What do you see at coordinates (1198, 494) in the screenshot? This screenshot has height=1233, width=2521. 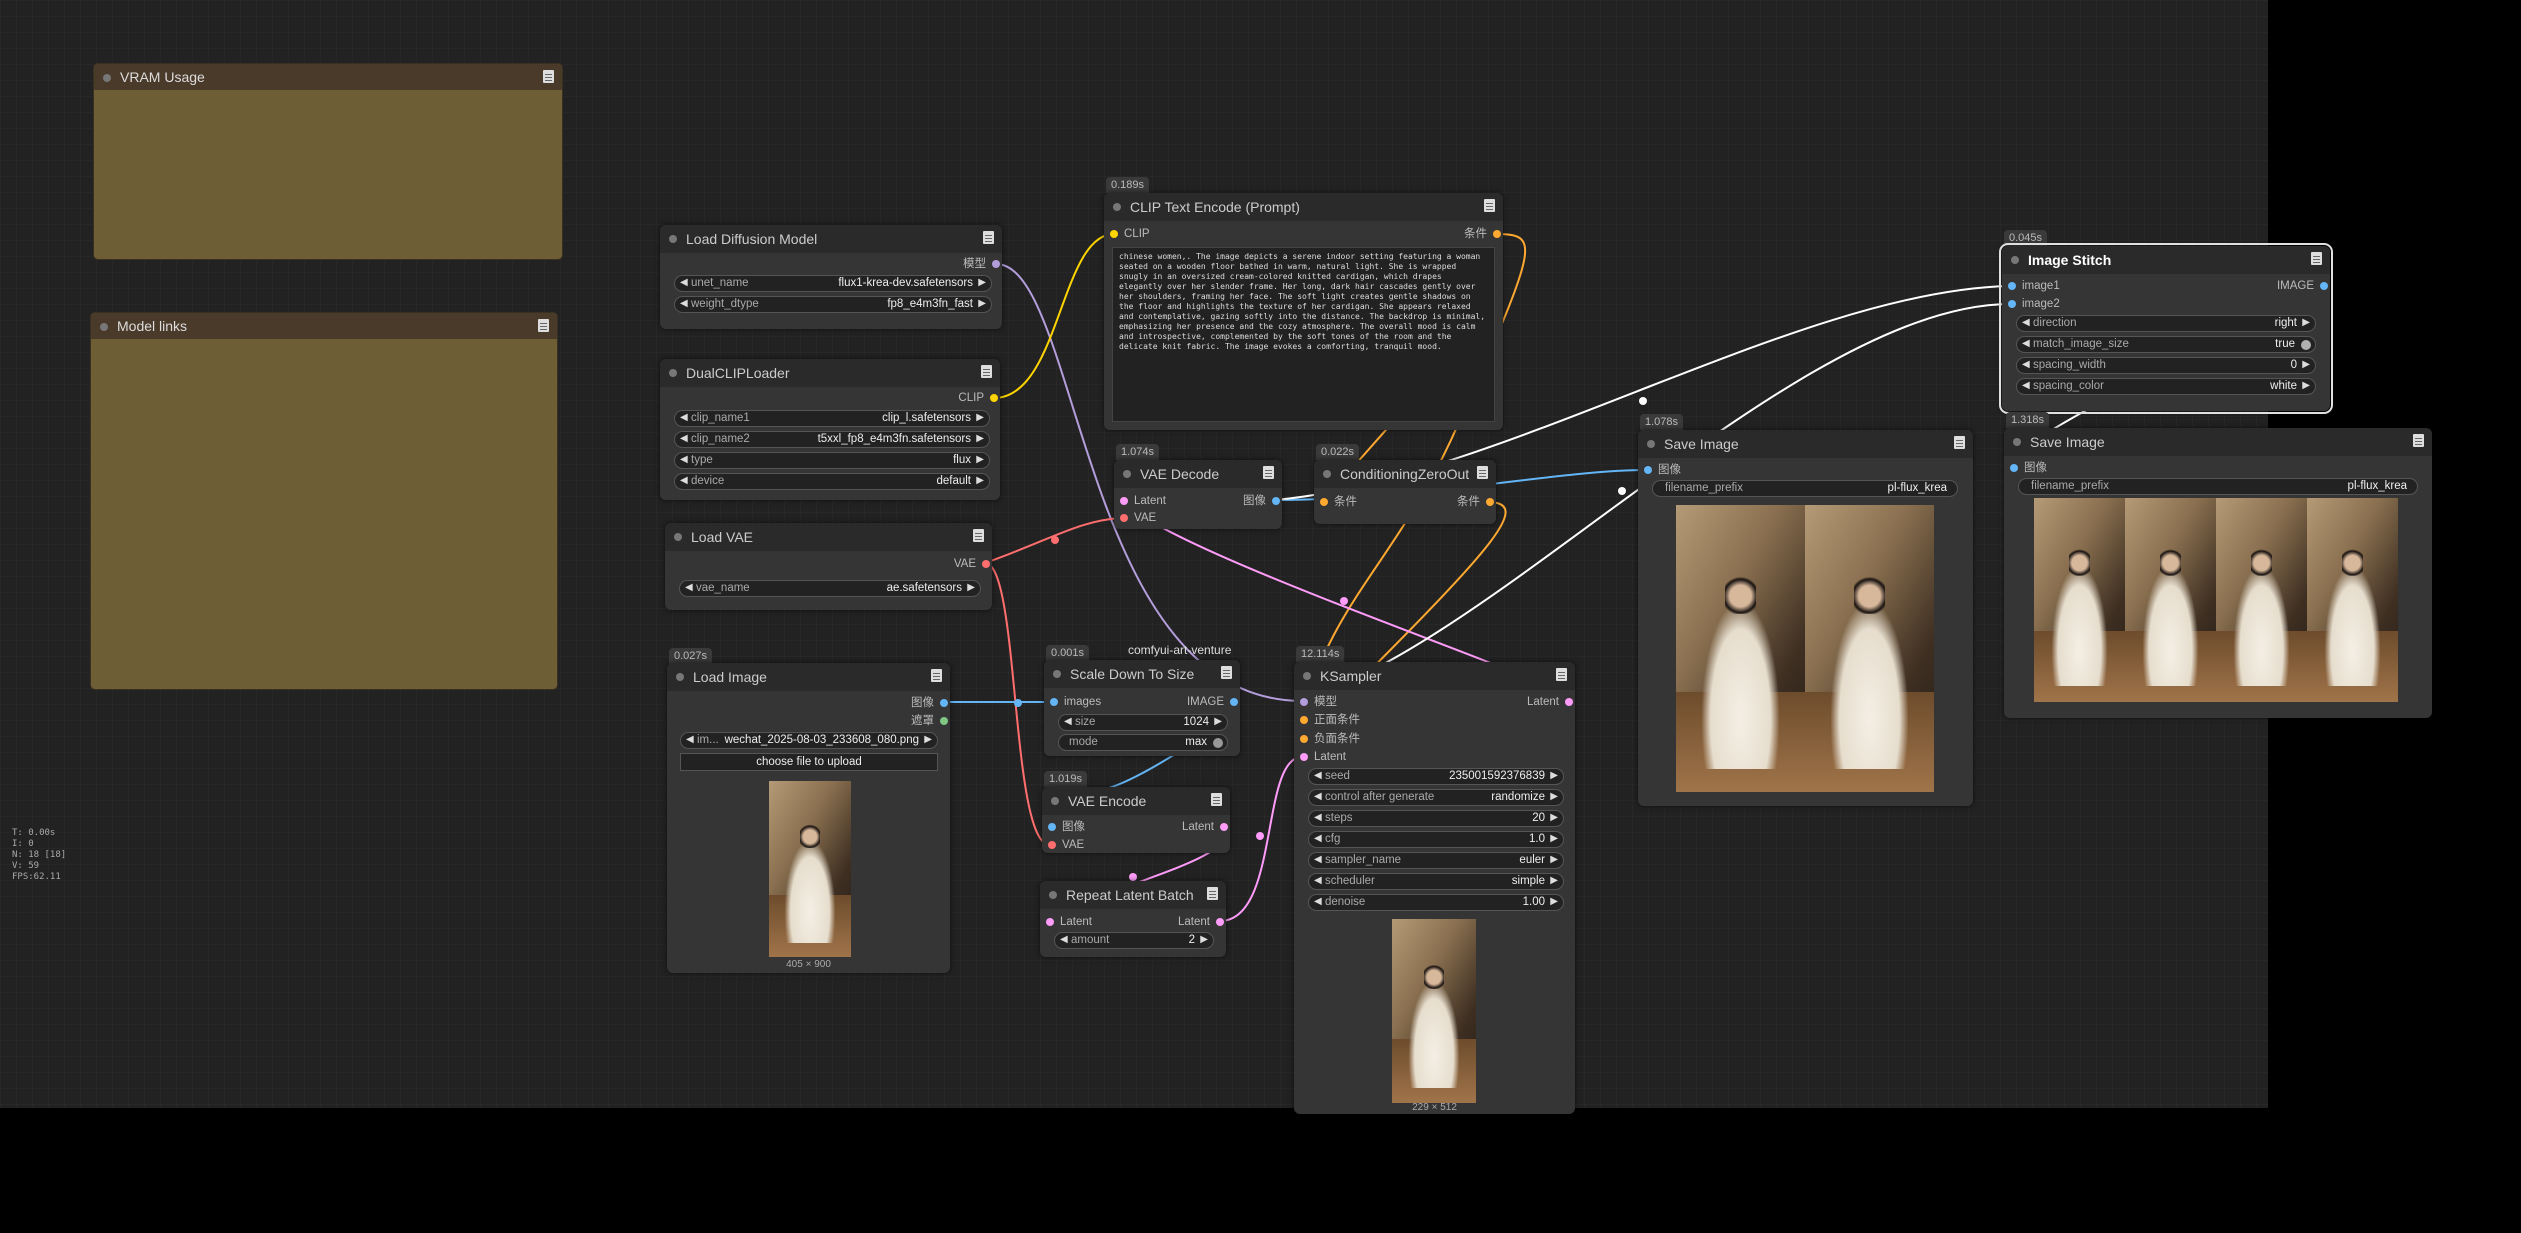 I see `vae-decode-node: VAE Decode Latent VAE 图像` at bounding box center [1198, 494].